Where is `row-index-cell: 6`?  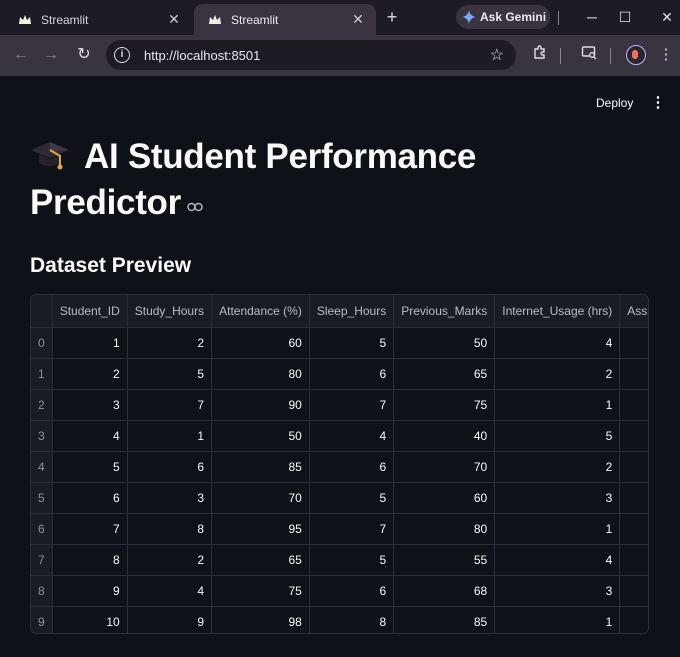 row-index-cell: 6 is located at coordinates (42, 529).